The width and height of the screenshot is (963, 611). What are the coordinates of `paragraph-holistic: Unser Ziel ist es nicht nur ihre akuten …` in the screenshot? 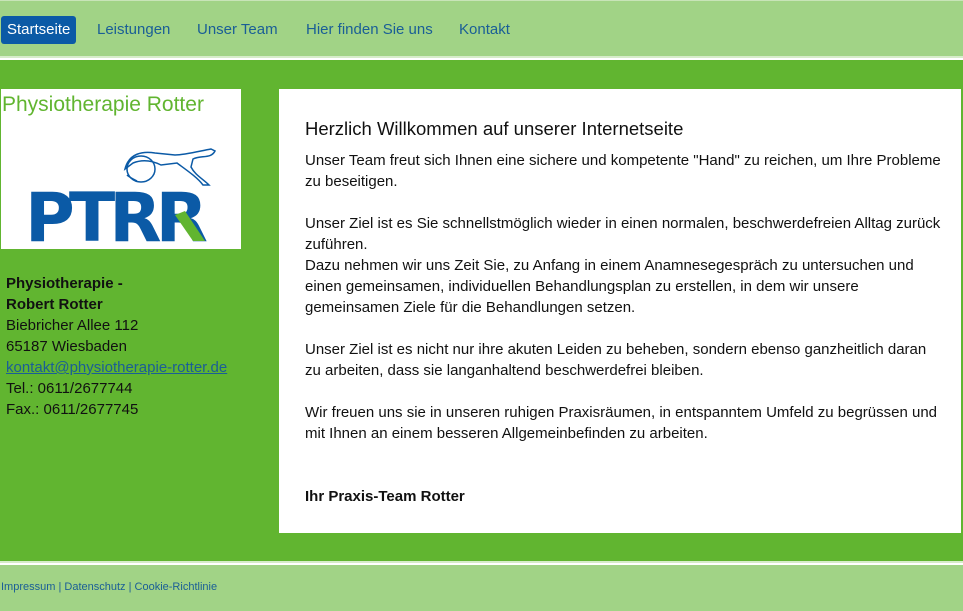 It's located at (616, 360).